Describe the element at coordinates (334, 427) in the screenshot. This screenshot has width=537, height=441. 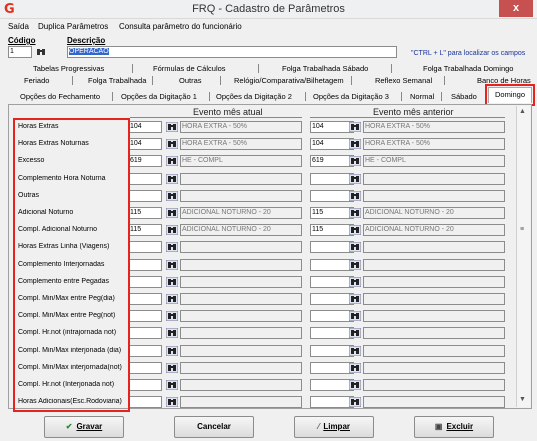
I see `limpar-button: ⁄ Limpar` at that location.